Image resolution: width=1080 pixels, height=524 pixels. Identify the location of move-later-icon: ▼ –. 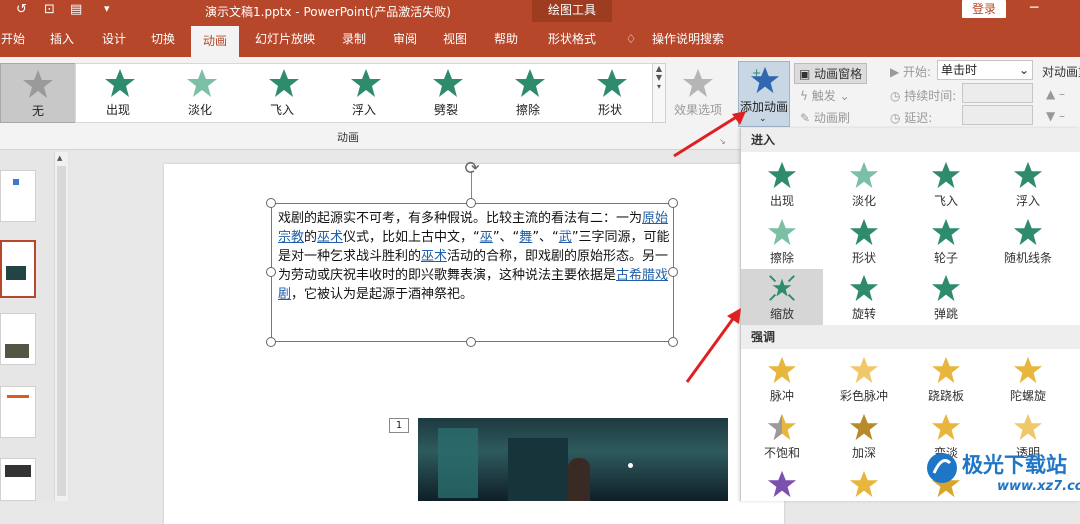
(1055, 116).